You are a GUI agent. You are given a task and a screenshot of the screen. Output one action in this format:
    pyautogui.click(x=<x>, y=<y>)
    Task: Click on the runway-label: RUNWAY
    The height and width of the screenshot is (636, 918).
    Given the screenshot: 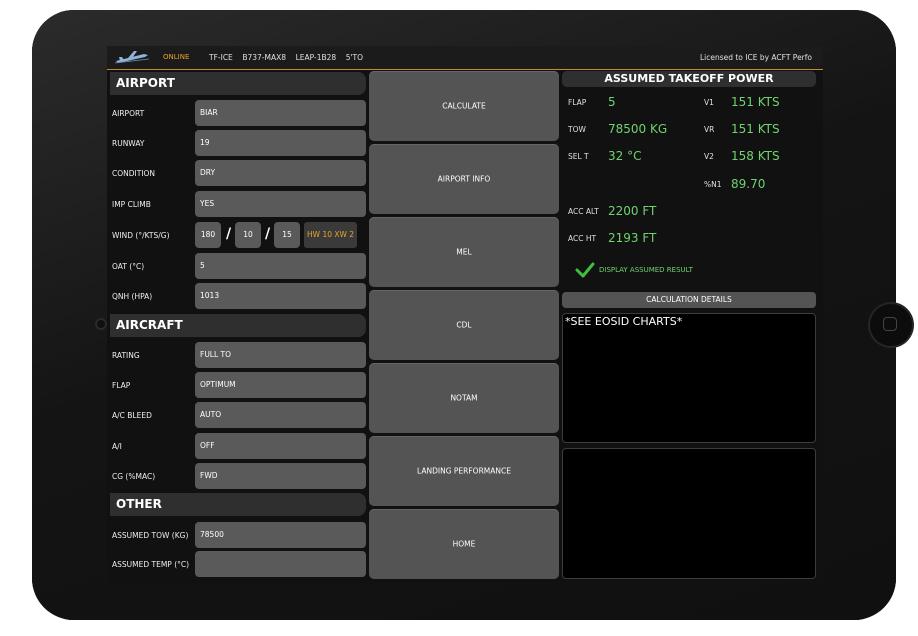 What is the action you would take?
    pyautogui.click(x=128, y=143)
    